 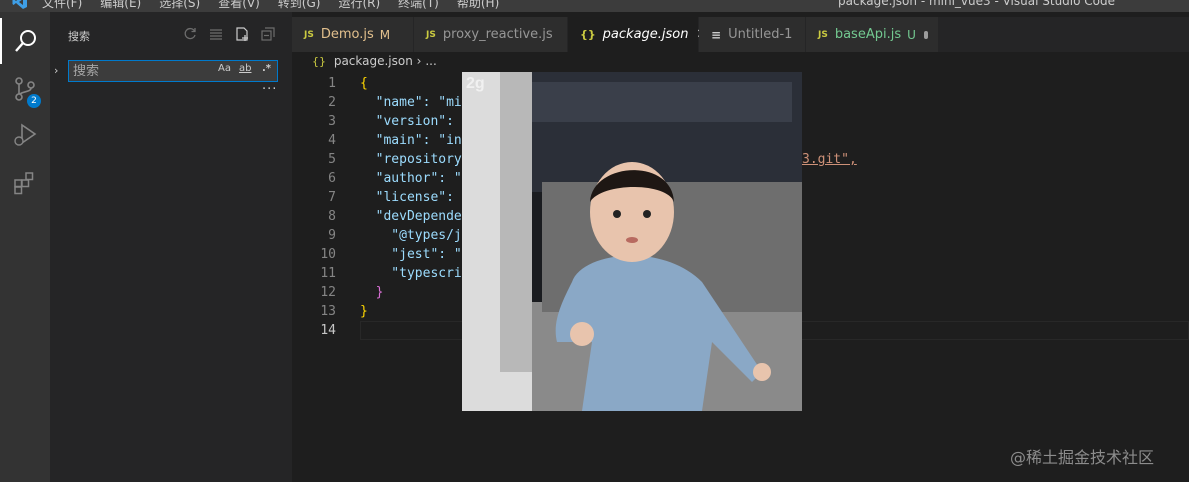 I want to click on line-number: 12, so click(x=328, y=292).